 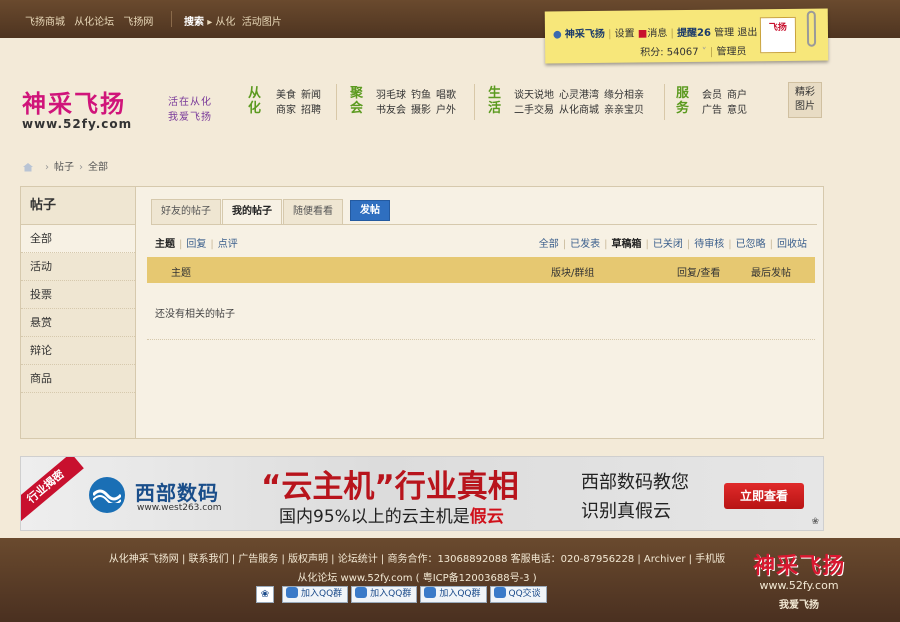 What do you see at coordinates (28, 167) in the screenshot?
I see `home-icon` at bounding box center [28, 167].